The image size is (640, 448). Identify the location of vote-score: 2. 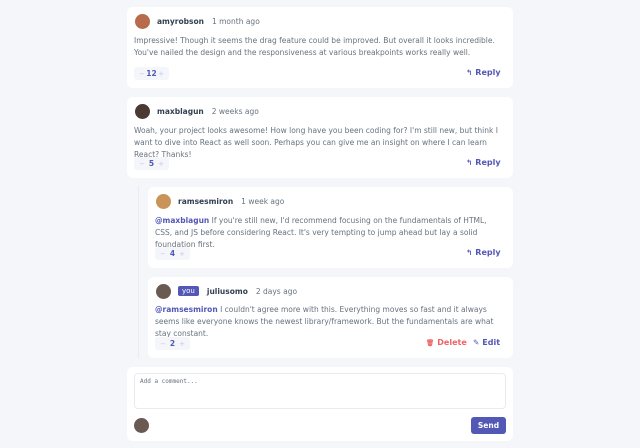
(172, 343).